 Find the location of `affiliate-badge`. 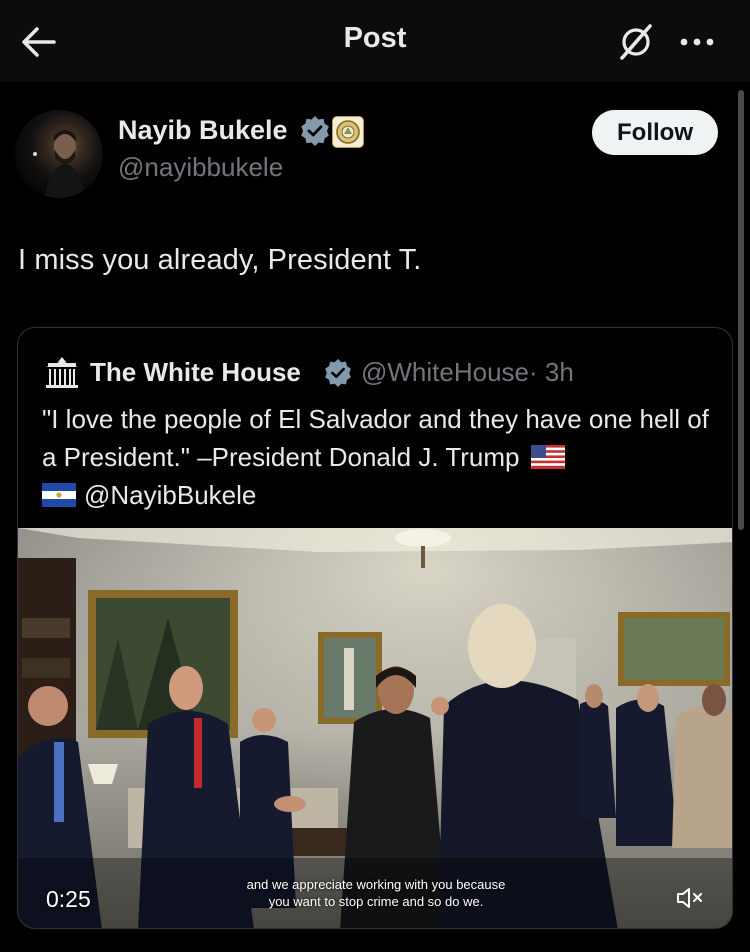

affiliate-badge is located at coordinates (348, 132).